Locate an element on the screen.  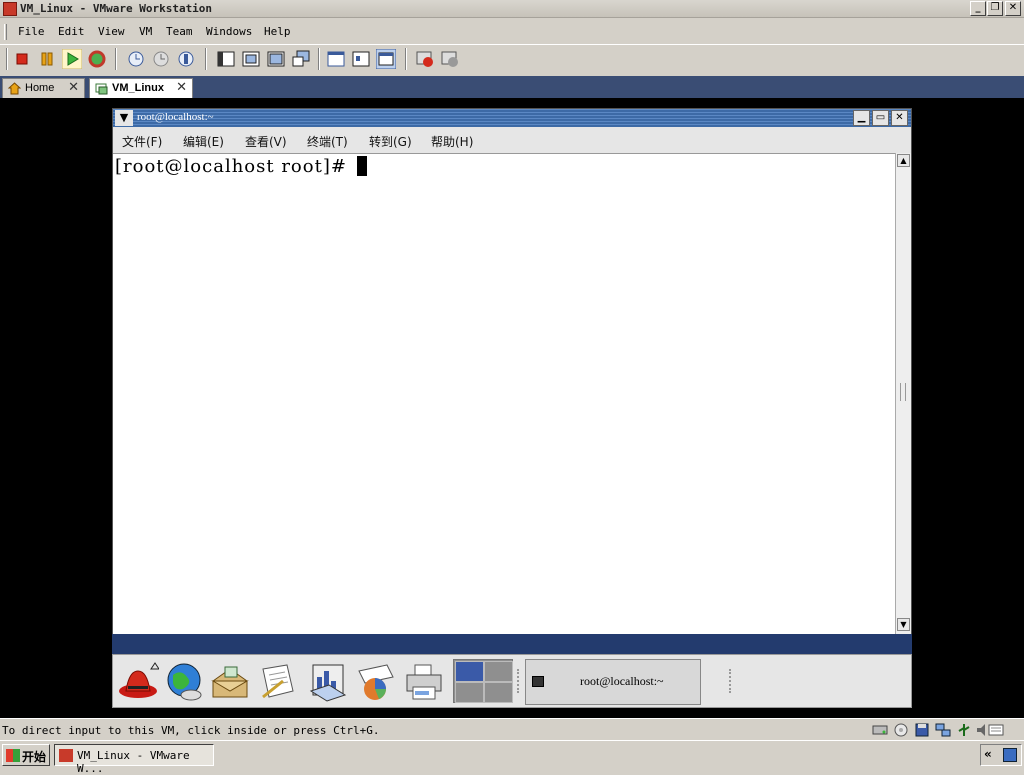
menu-edit: Edit is located at coordinates (71, 31).